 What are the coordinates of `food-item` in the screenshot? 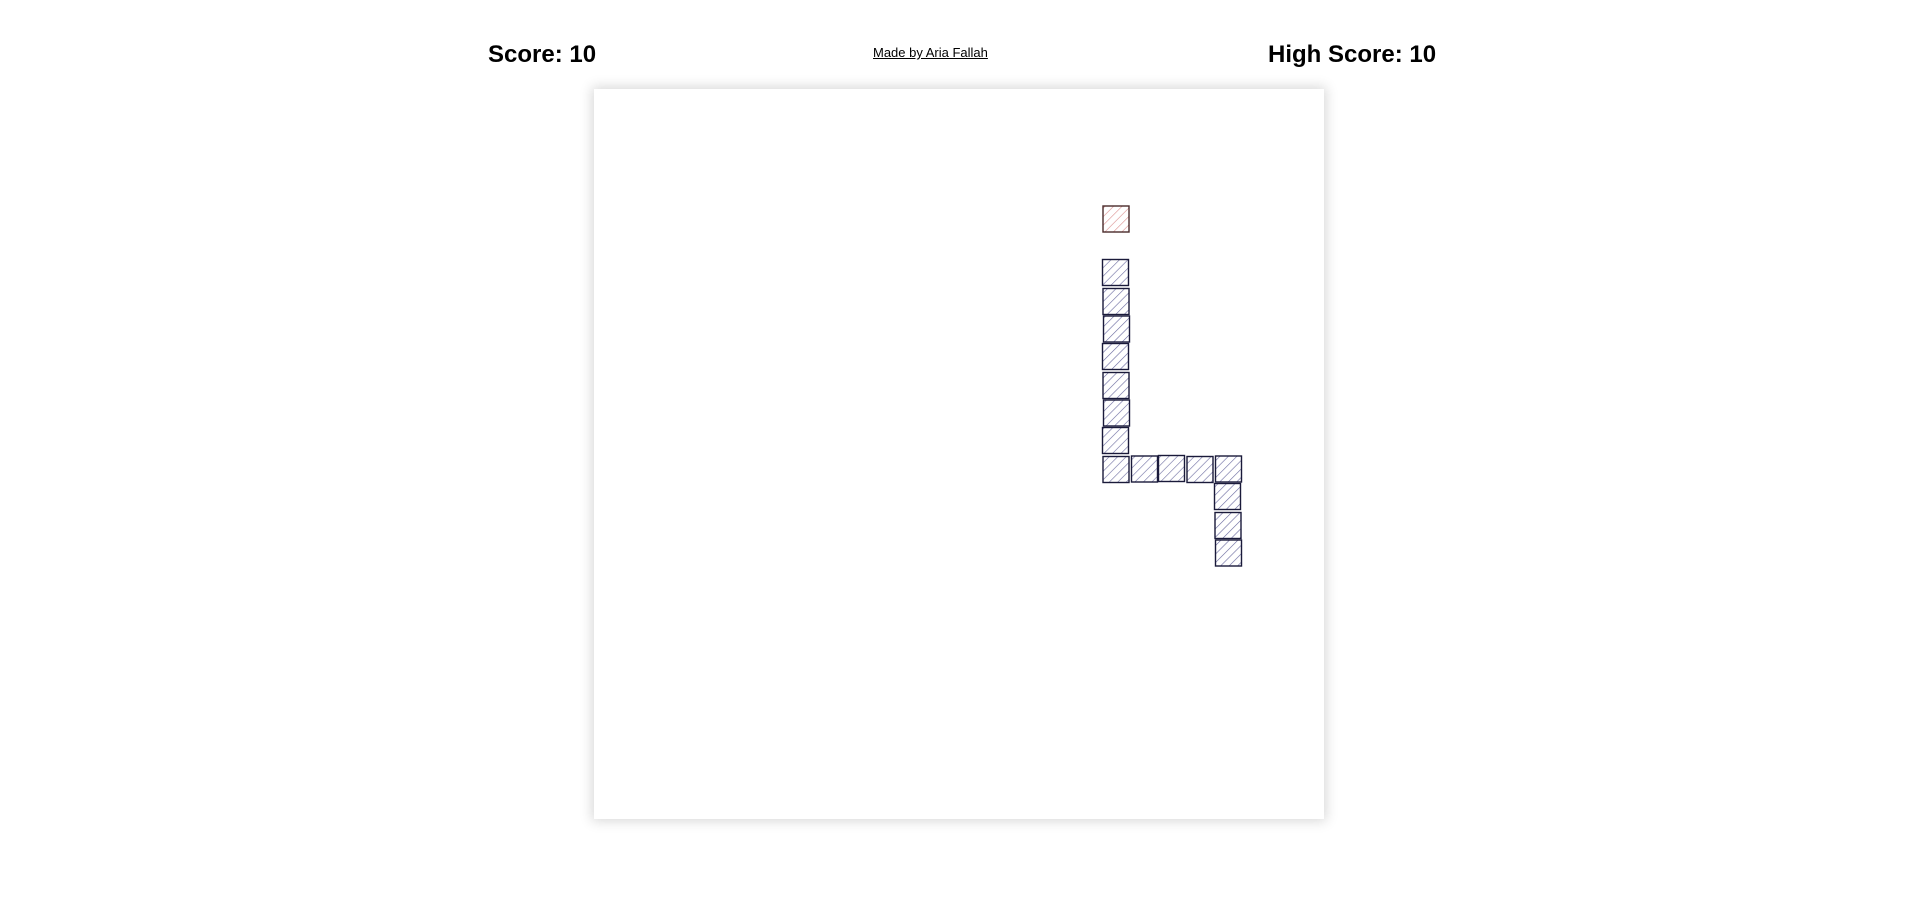 It's located at (1116, 219).